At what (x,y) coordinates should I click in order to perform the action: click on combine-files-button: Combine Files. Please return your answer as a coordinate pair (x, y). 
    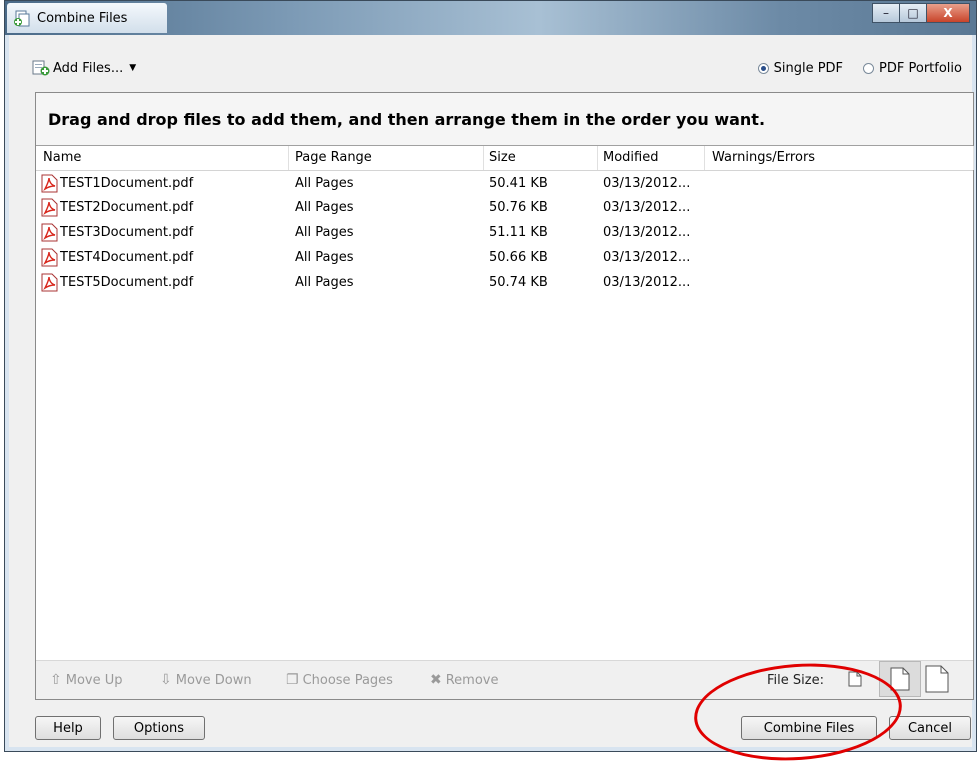
    Looking at the image, I should click on (809, 728).